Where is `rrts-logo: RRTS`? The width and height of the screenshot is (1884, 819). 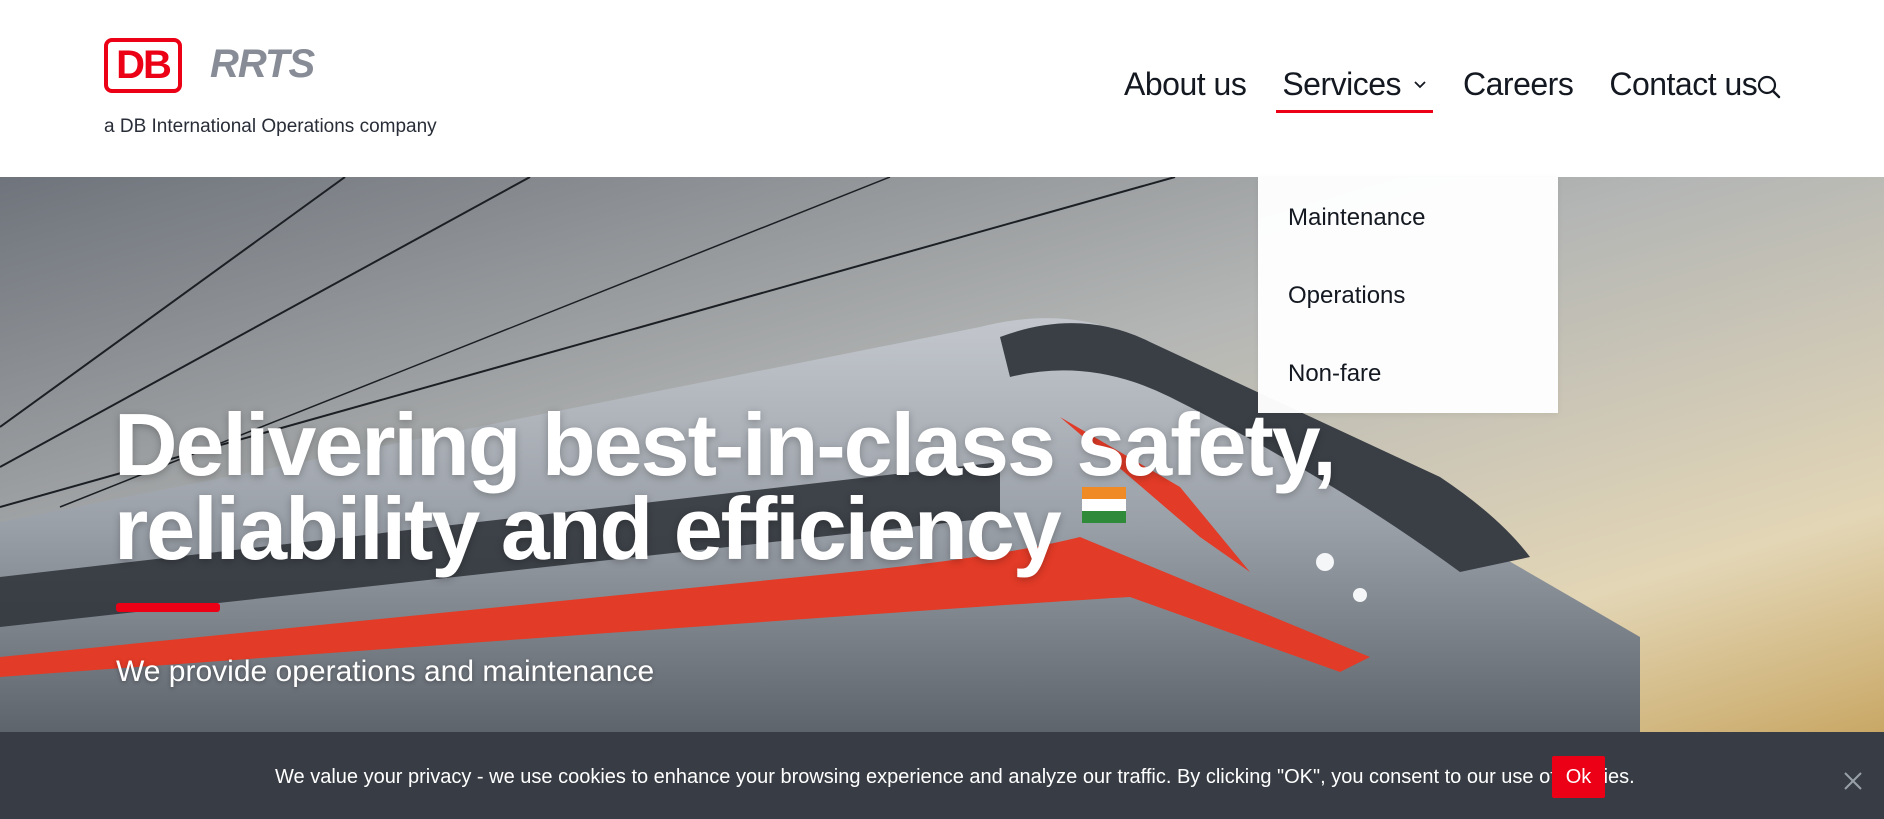
rrts-logo: RRTS is located at coordinates (262, 64).